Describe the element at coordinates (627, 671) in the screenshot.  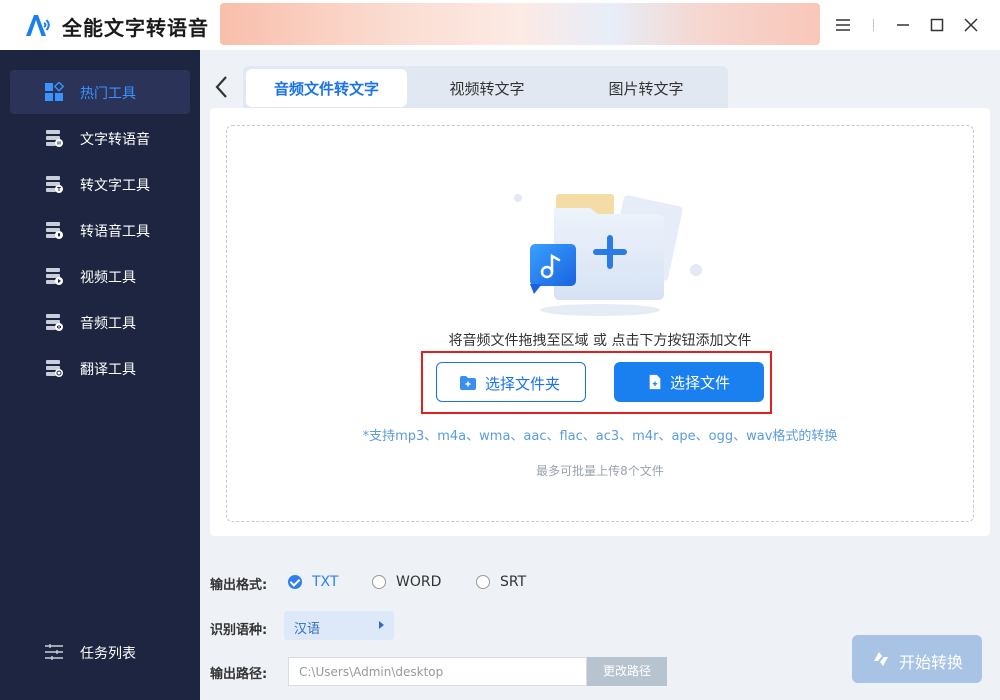
I see `change-path-button: 更改路径` at that location.